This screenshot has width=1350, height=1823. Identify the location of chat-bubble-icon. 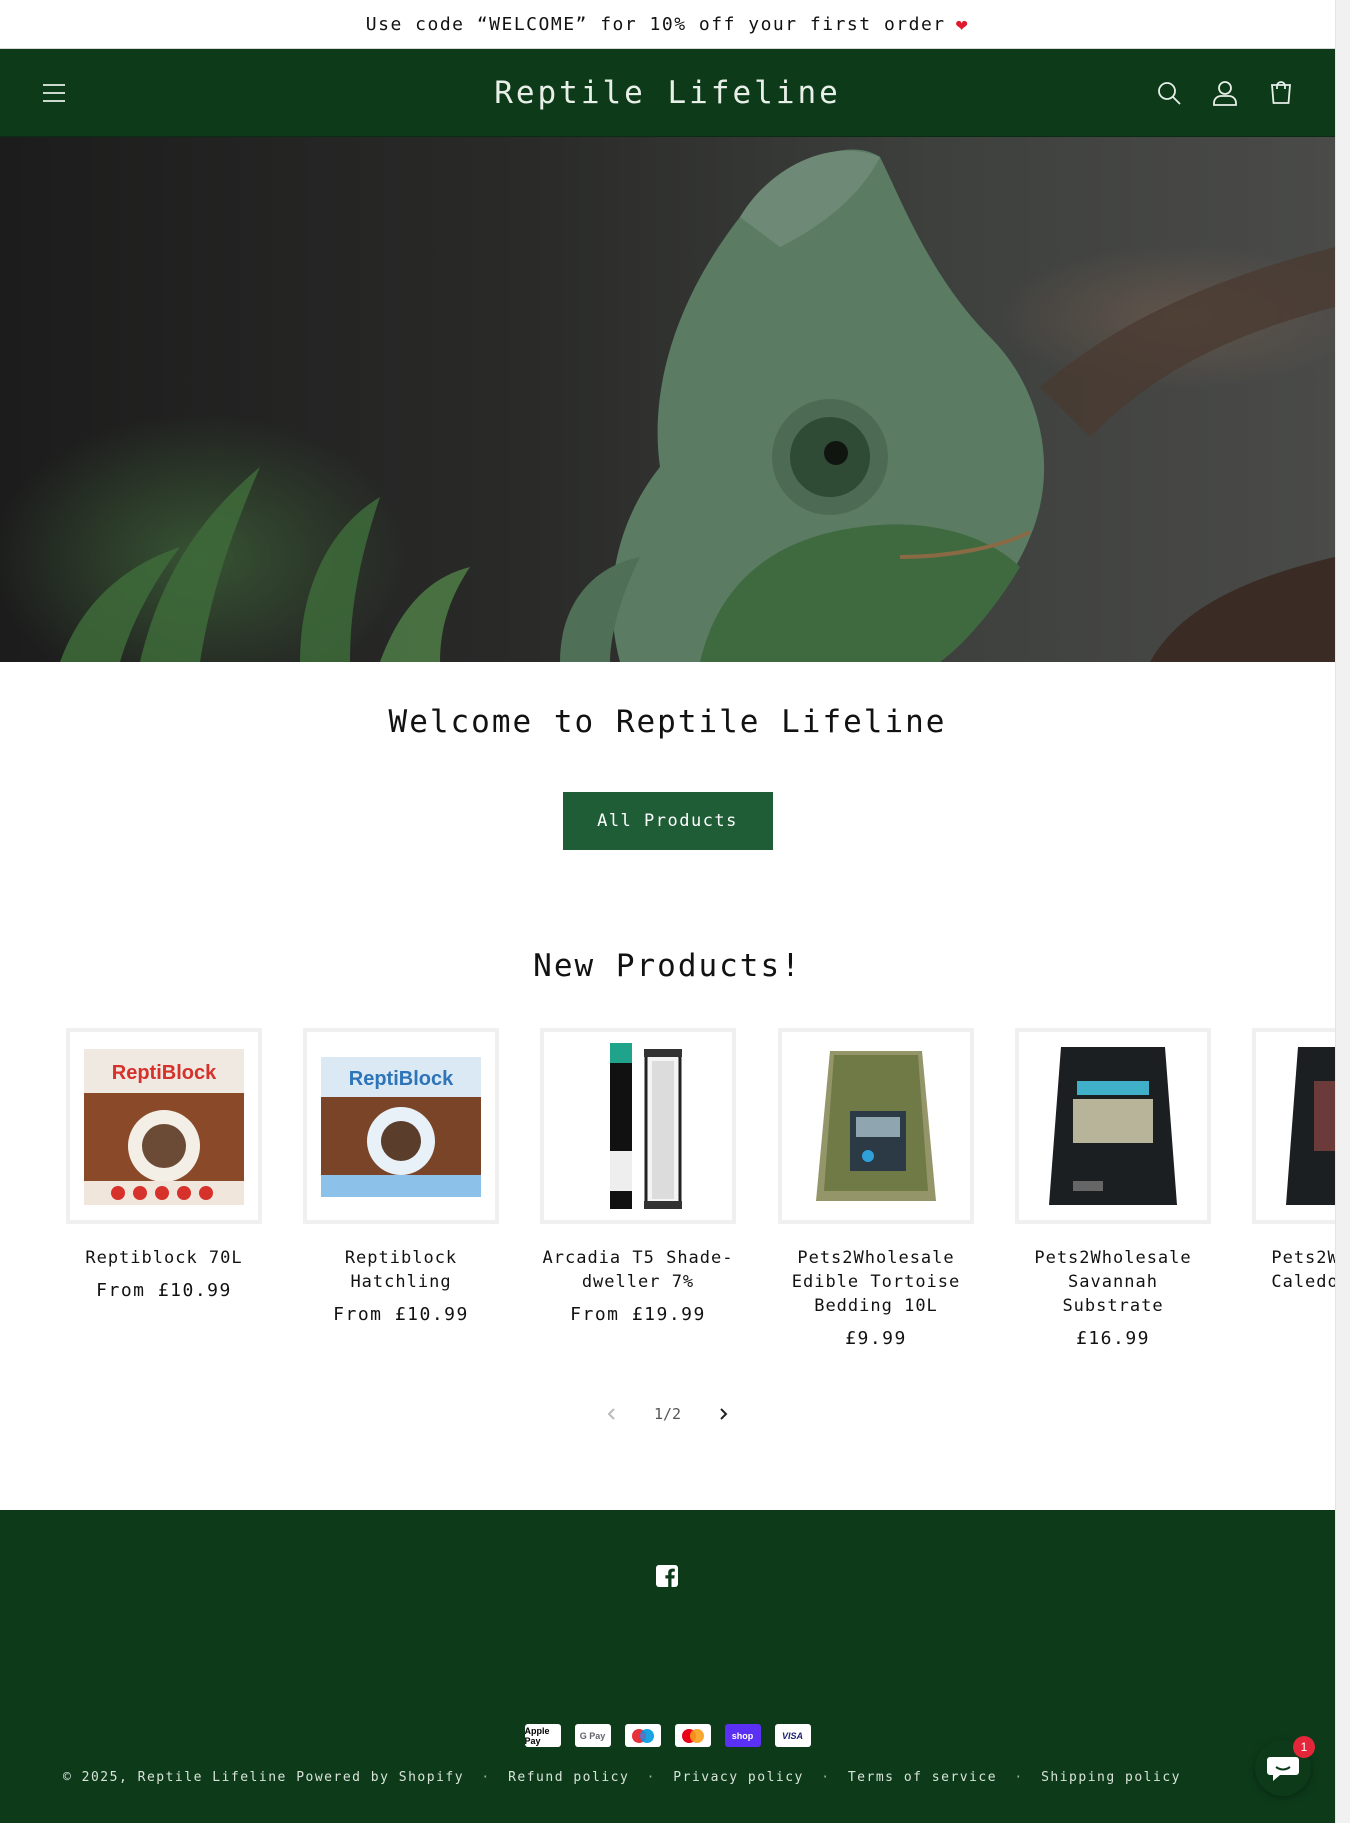
(1283, 1769).